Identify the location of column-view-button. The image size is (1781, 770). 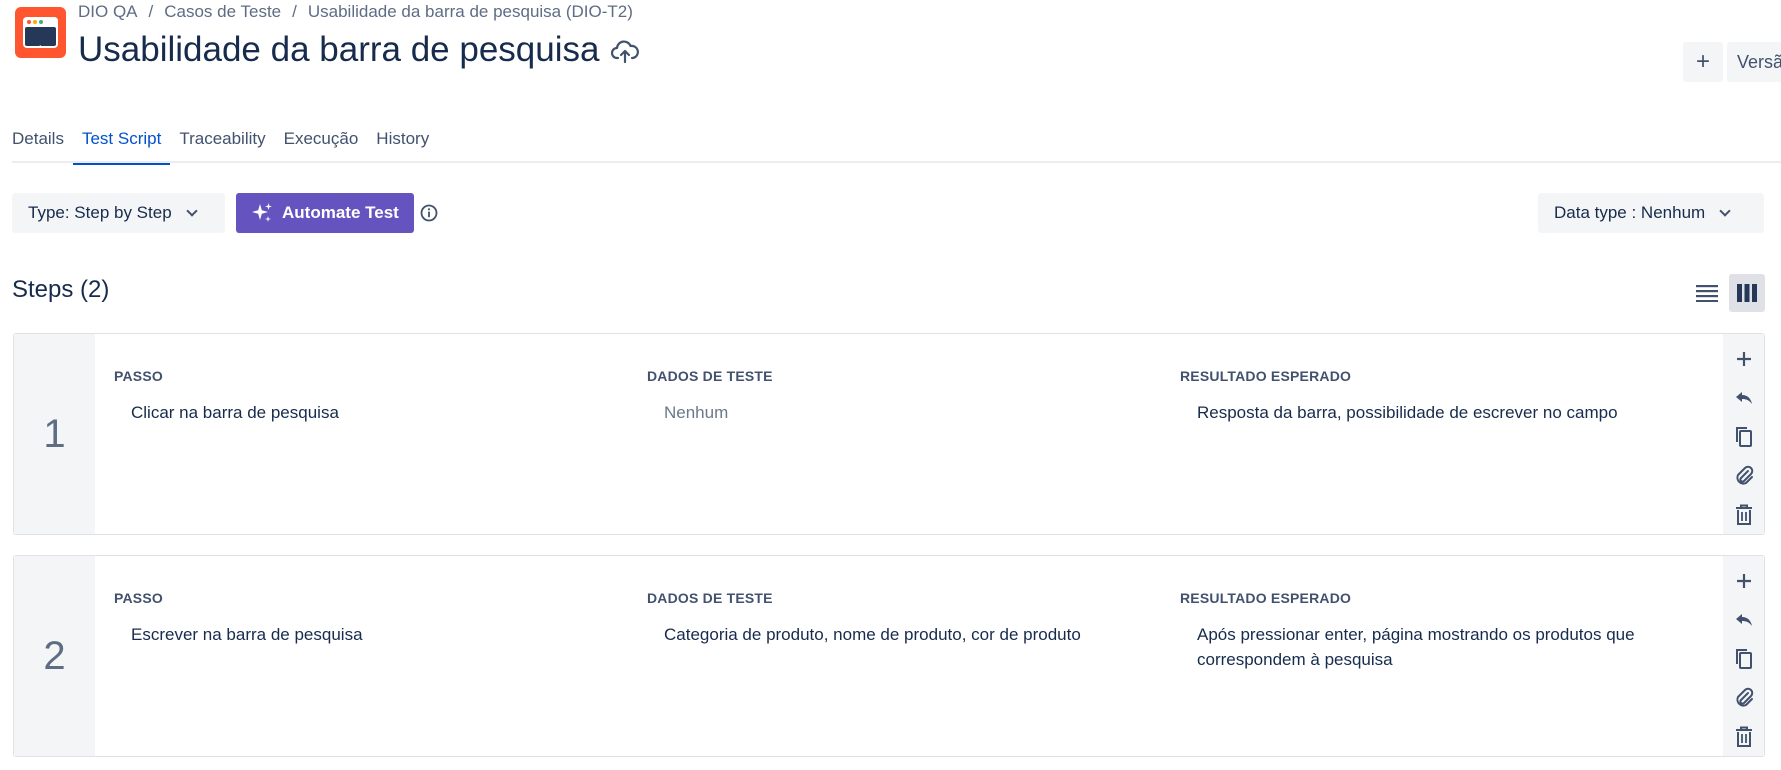
(1747, 293).